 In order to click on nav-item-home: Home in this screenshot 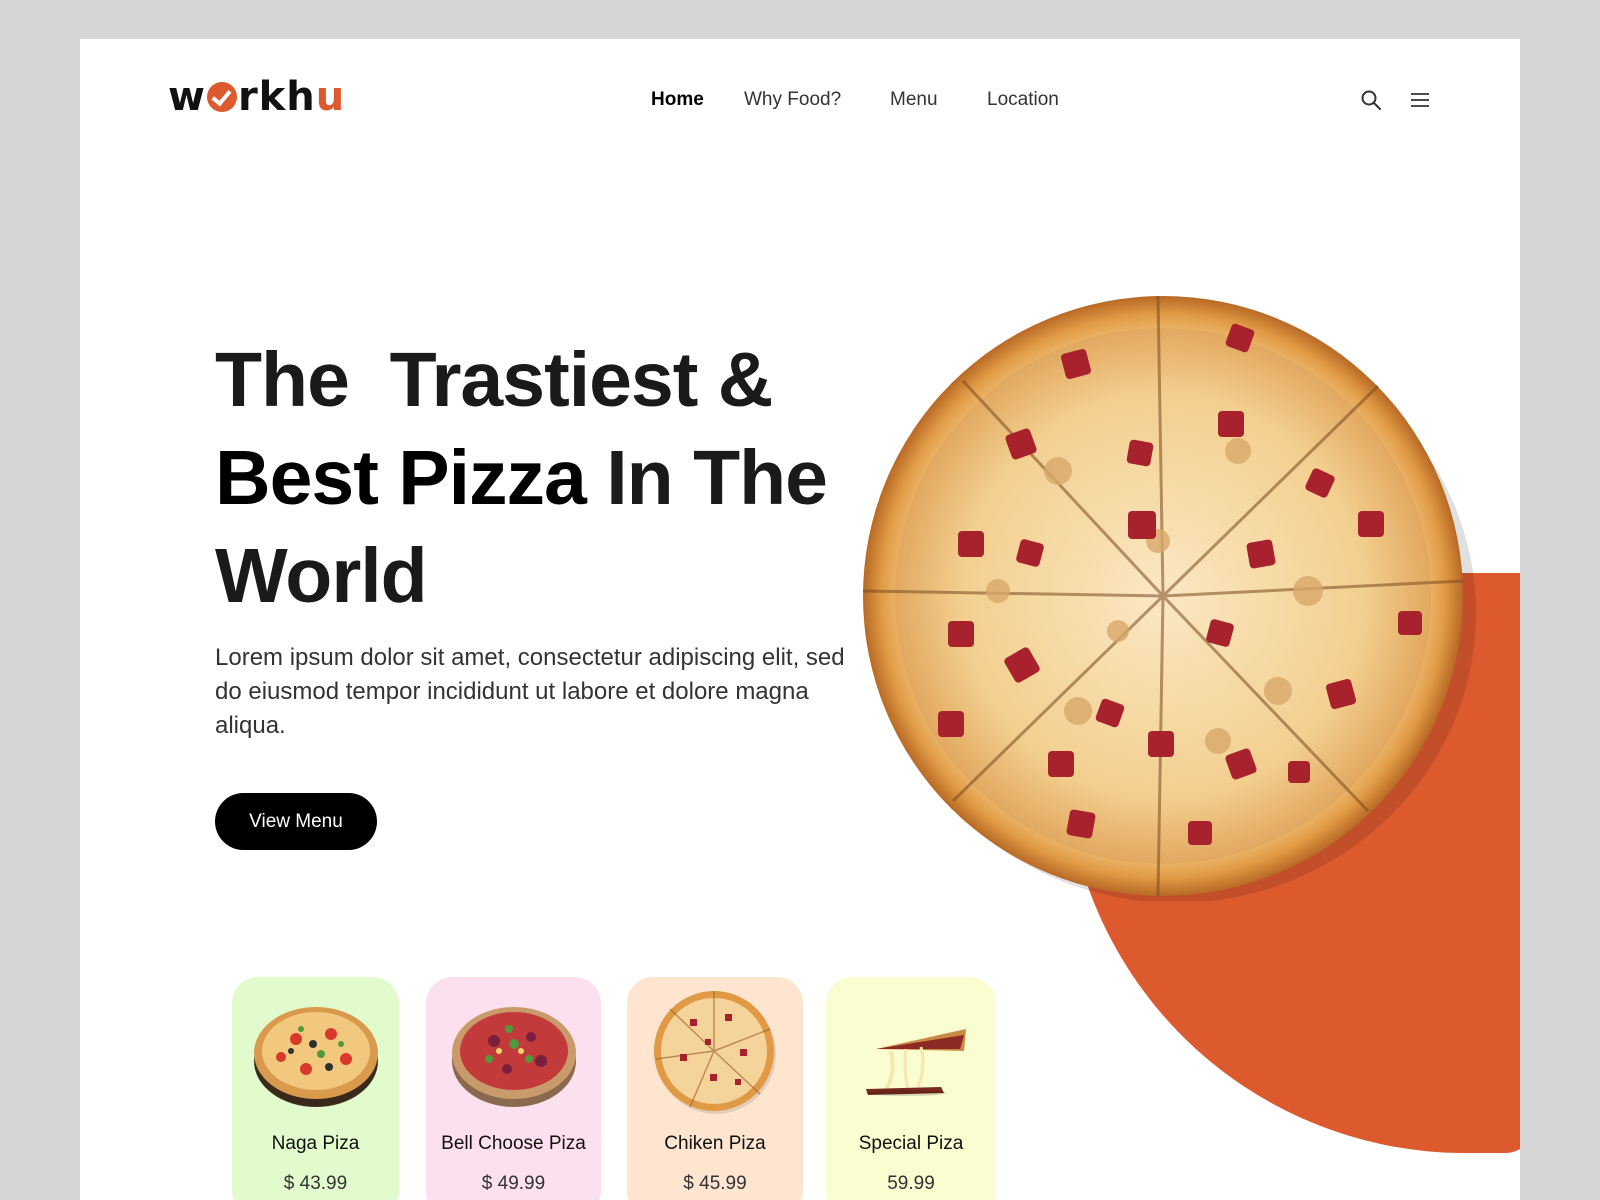, I will do `click(677, 100)`.